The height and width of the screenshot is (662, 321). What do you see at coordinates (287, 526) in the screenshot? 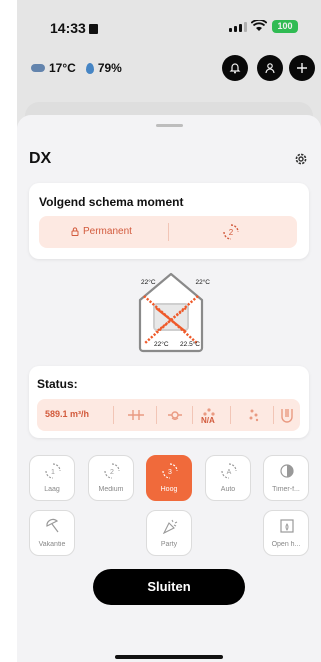
I see `fireplace-icon` at bounding box center [287, 526].